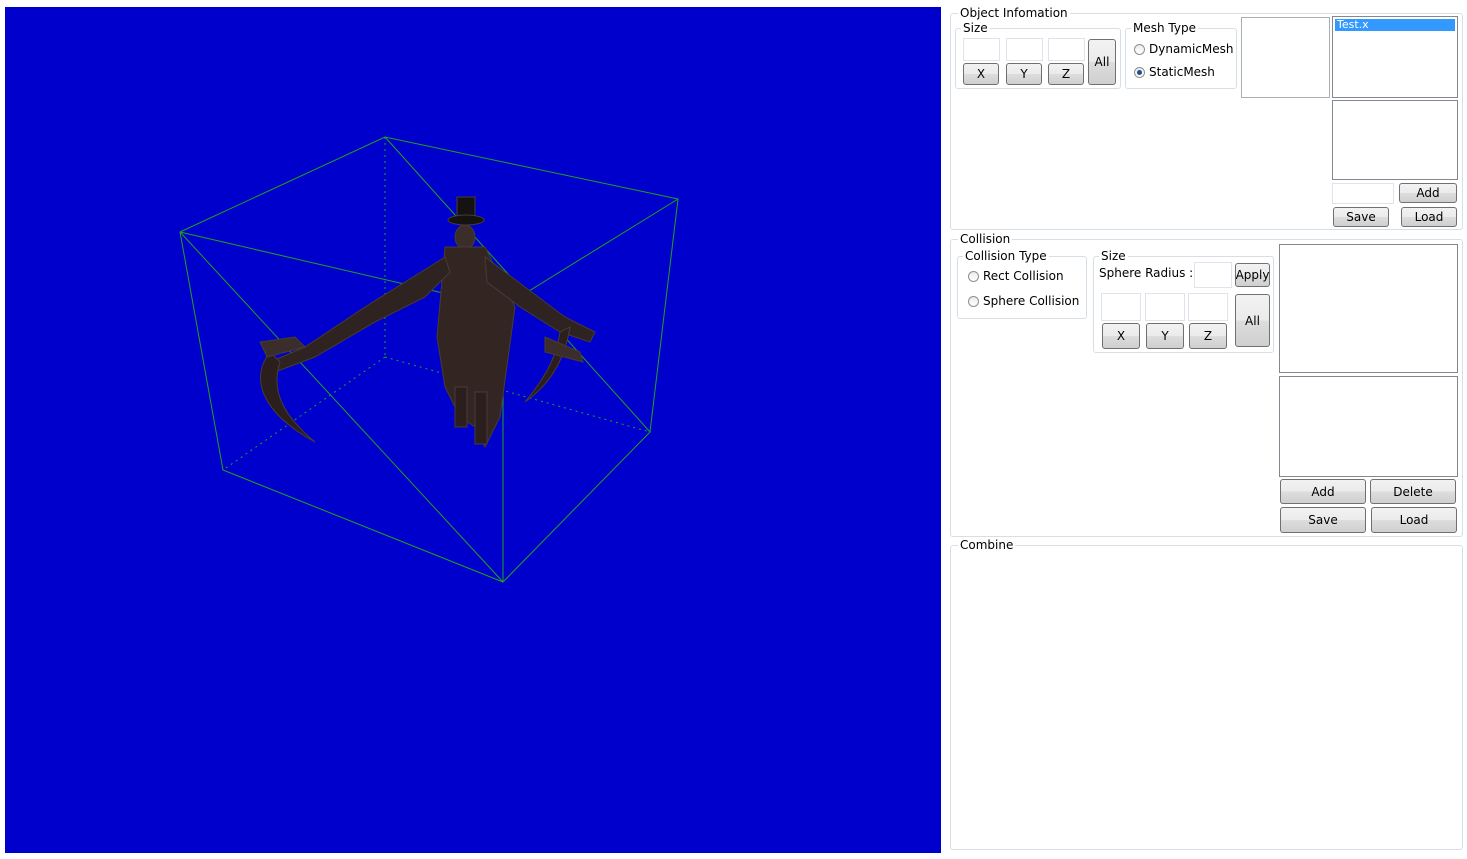 Image resolution: width=1467 pixels, height=859 pixels. What do you see at coordinates (1206, 694) in the screenshot?
I see `combine-group: Combine` at bounding box center [1206, 694].